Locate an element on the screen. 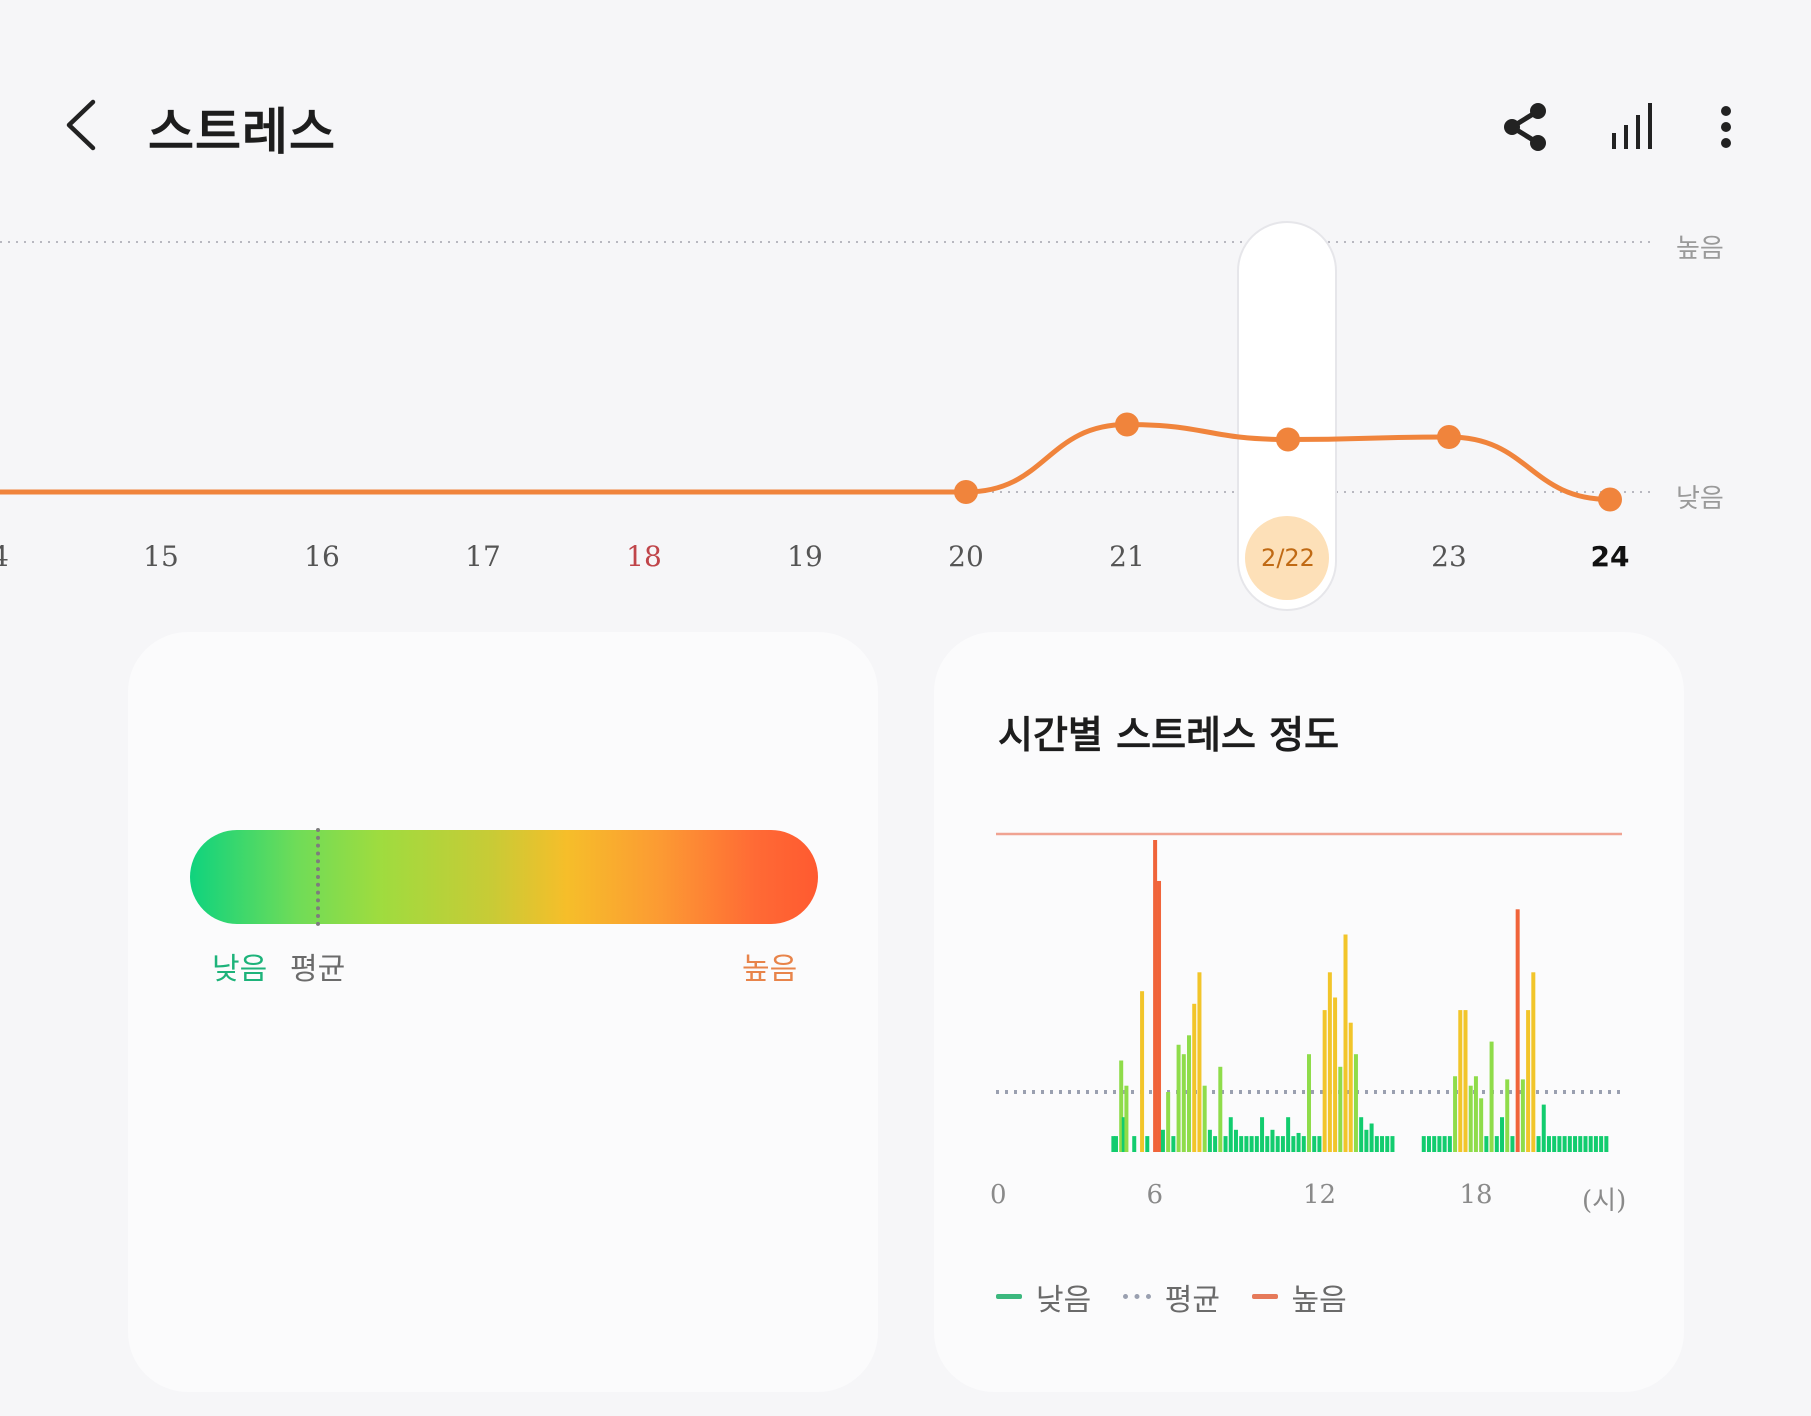 This screenshot has height=1416, width=1811. more-vertical-icon is located at coordinates (1726, 127).